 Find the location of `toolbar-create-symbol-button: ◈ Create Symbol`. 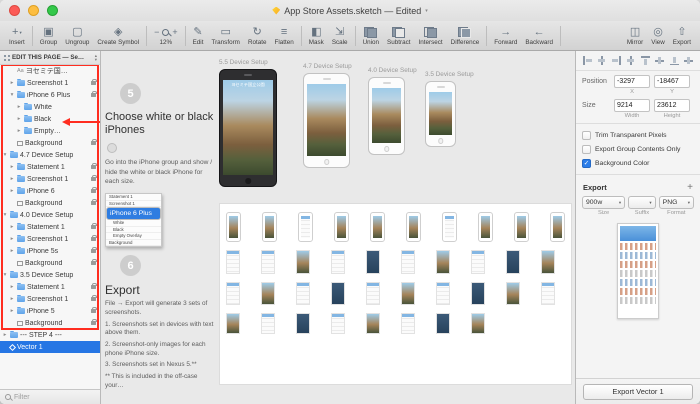

toolbar-create-symbol-button: ◈ Create Symbol is located at coordinates (118, 35).